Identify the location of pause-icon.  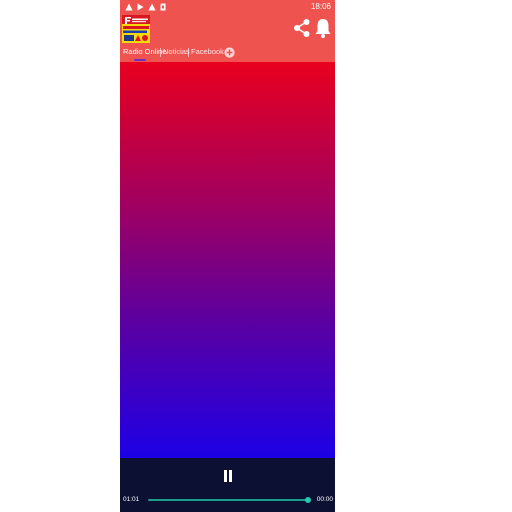
(228, 476).